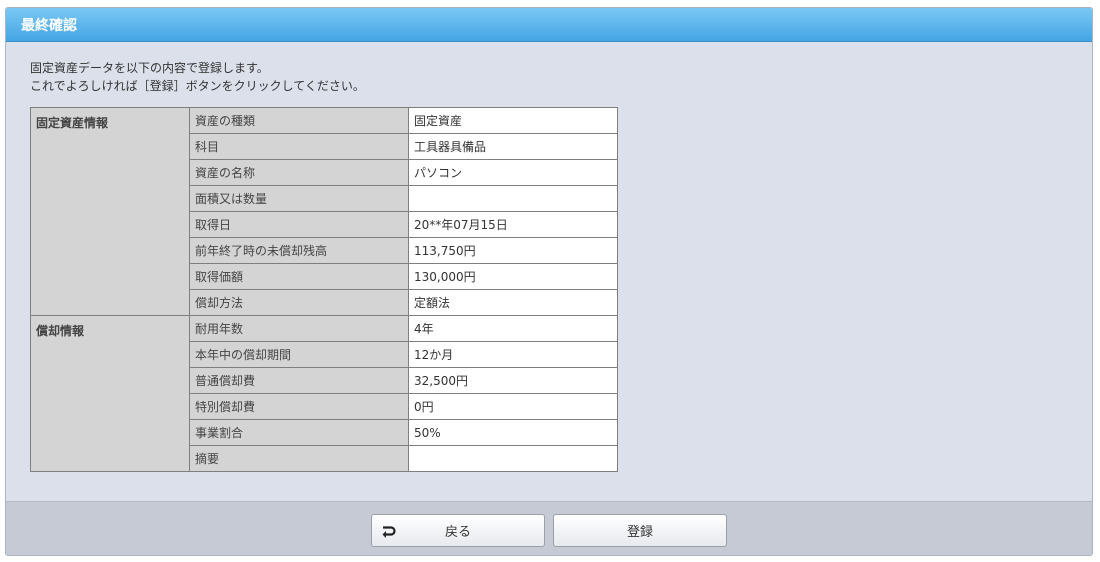 The height and width of the screenshot is (562, 1100). I want to click on button-bar: 戻る 登録, so click(549, 528).